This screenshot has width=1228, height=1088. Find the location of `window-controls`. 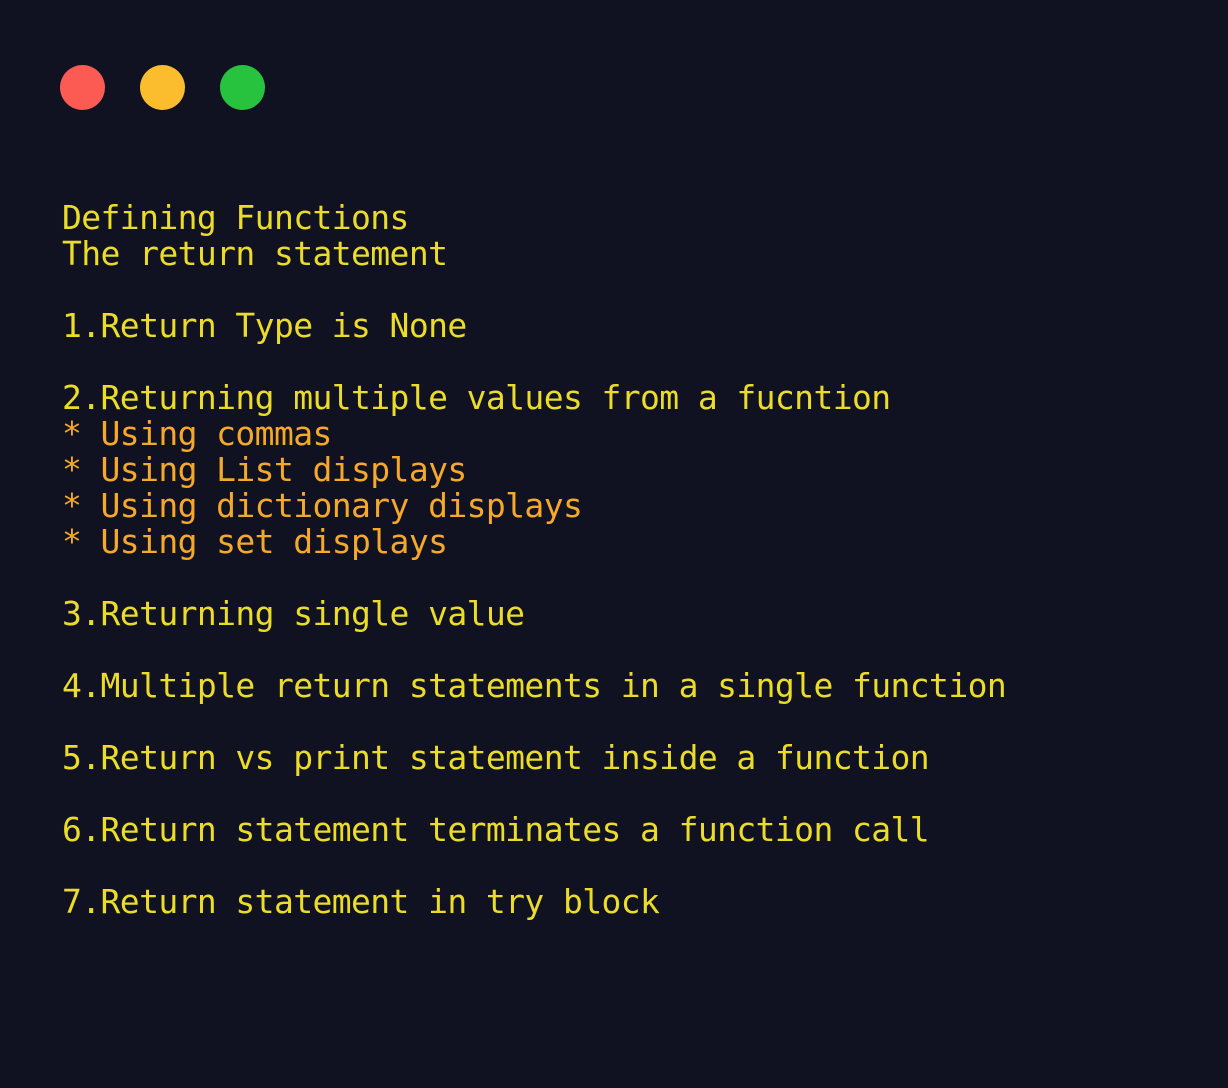

window-controls is located at coordinates (644, 87).